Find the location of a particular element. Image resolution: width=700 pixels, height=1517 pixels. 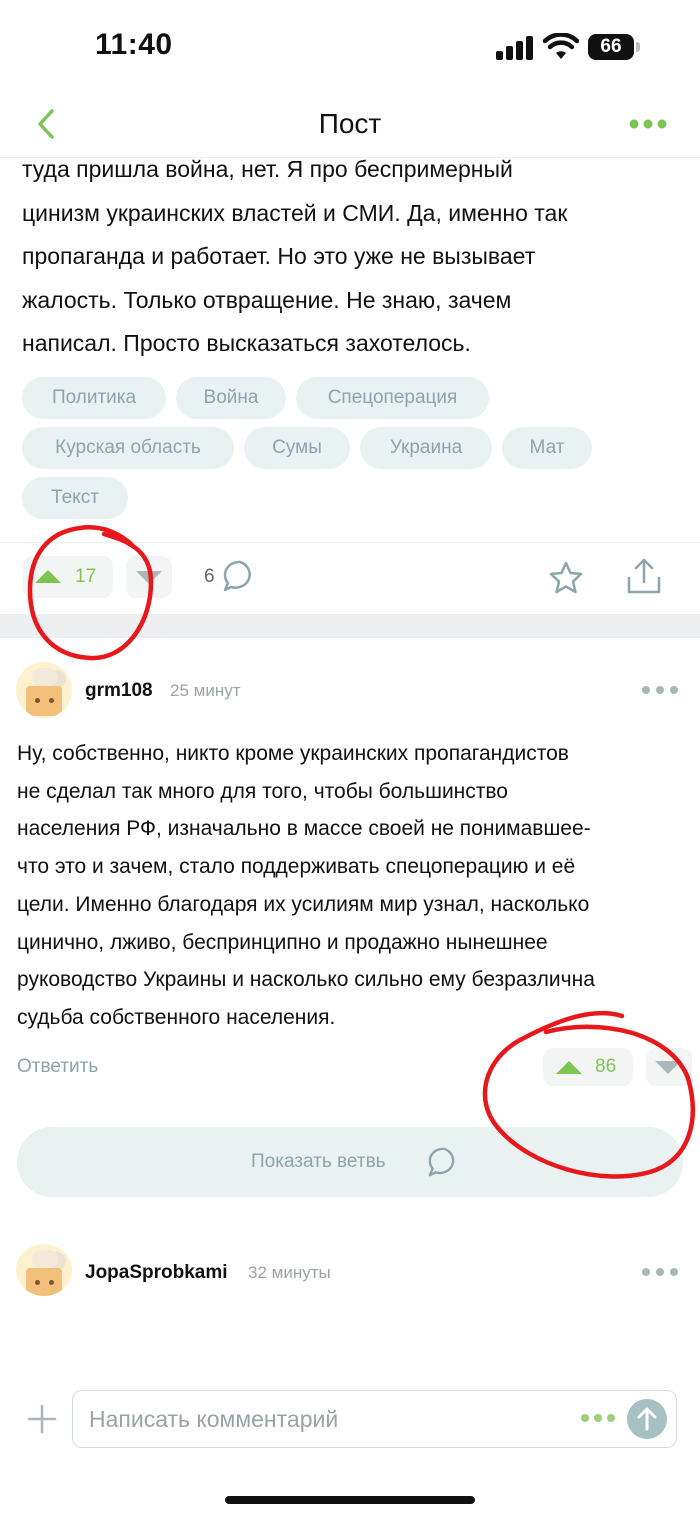

status-time: 11:40 is located at coordinates (134, 44).